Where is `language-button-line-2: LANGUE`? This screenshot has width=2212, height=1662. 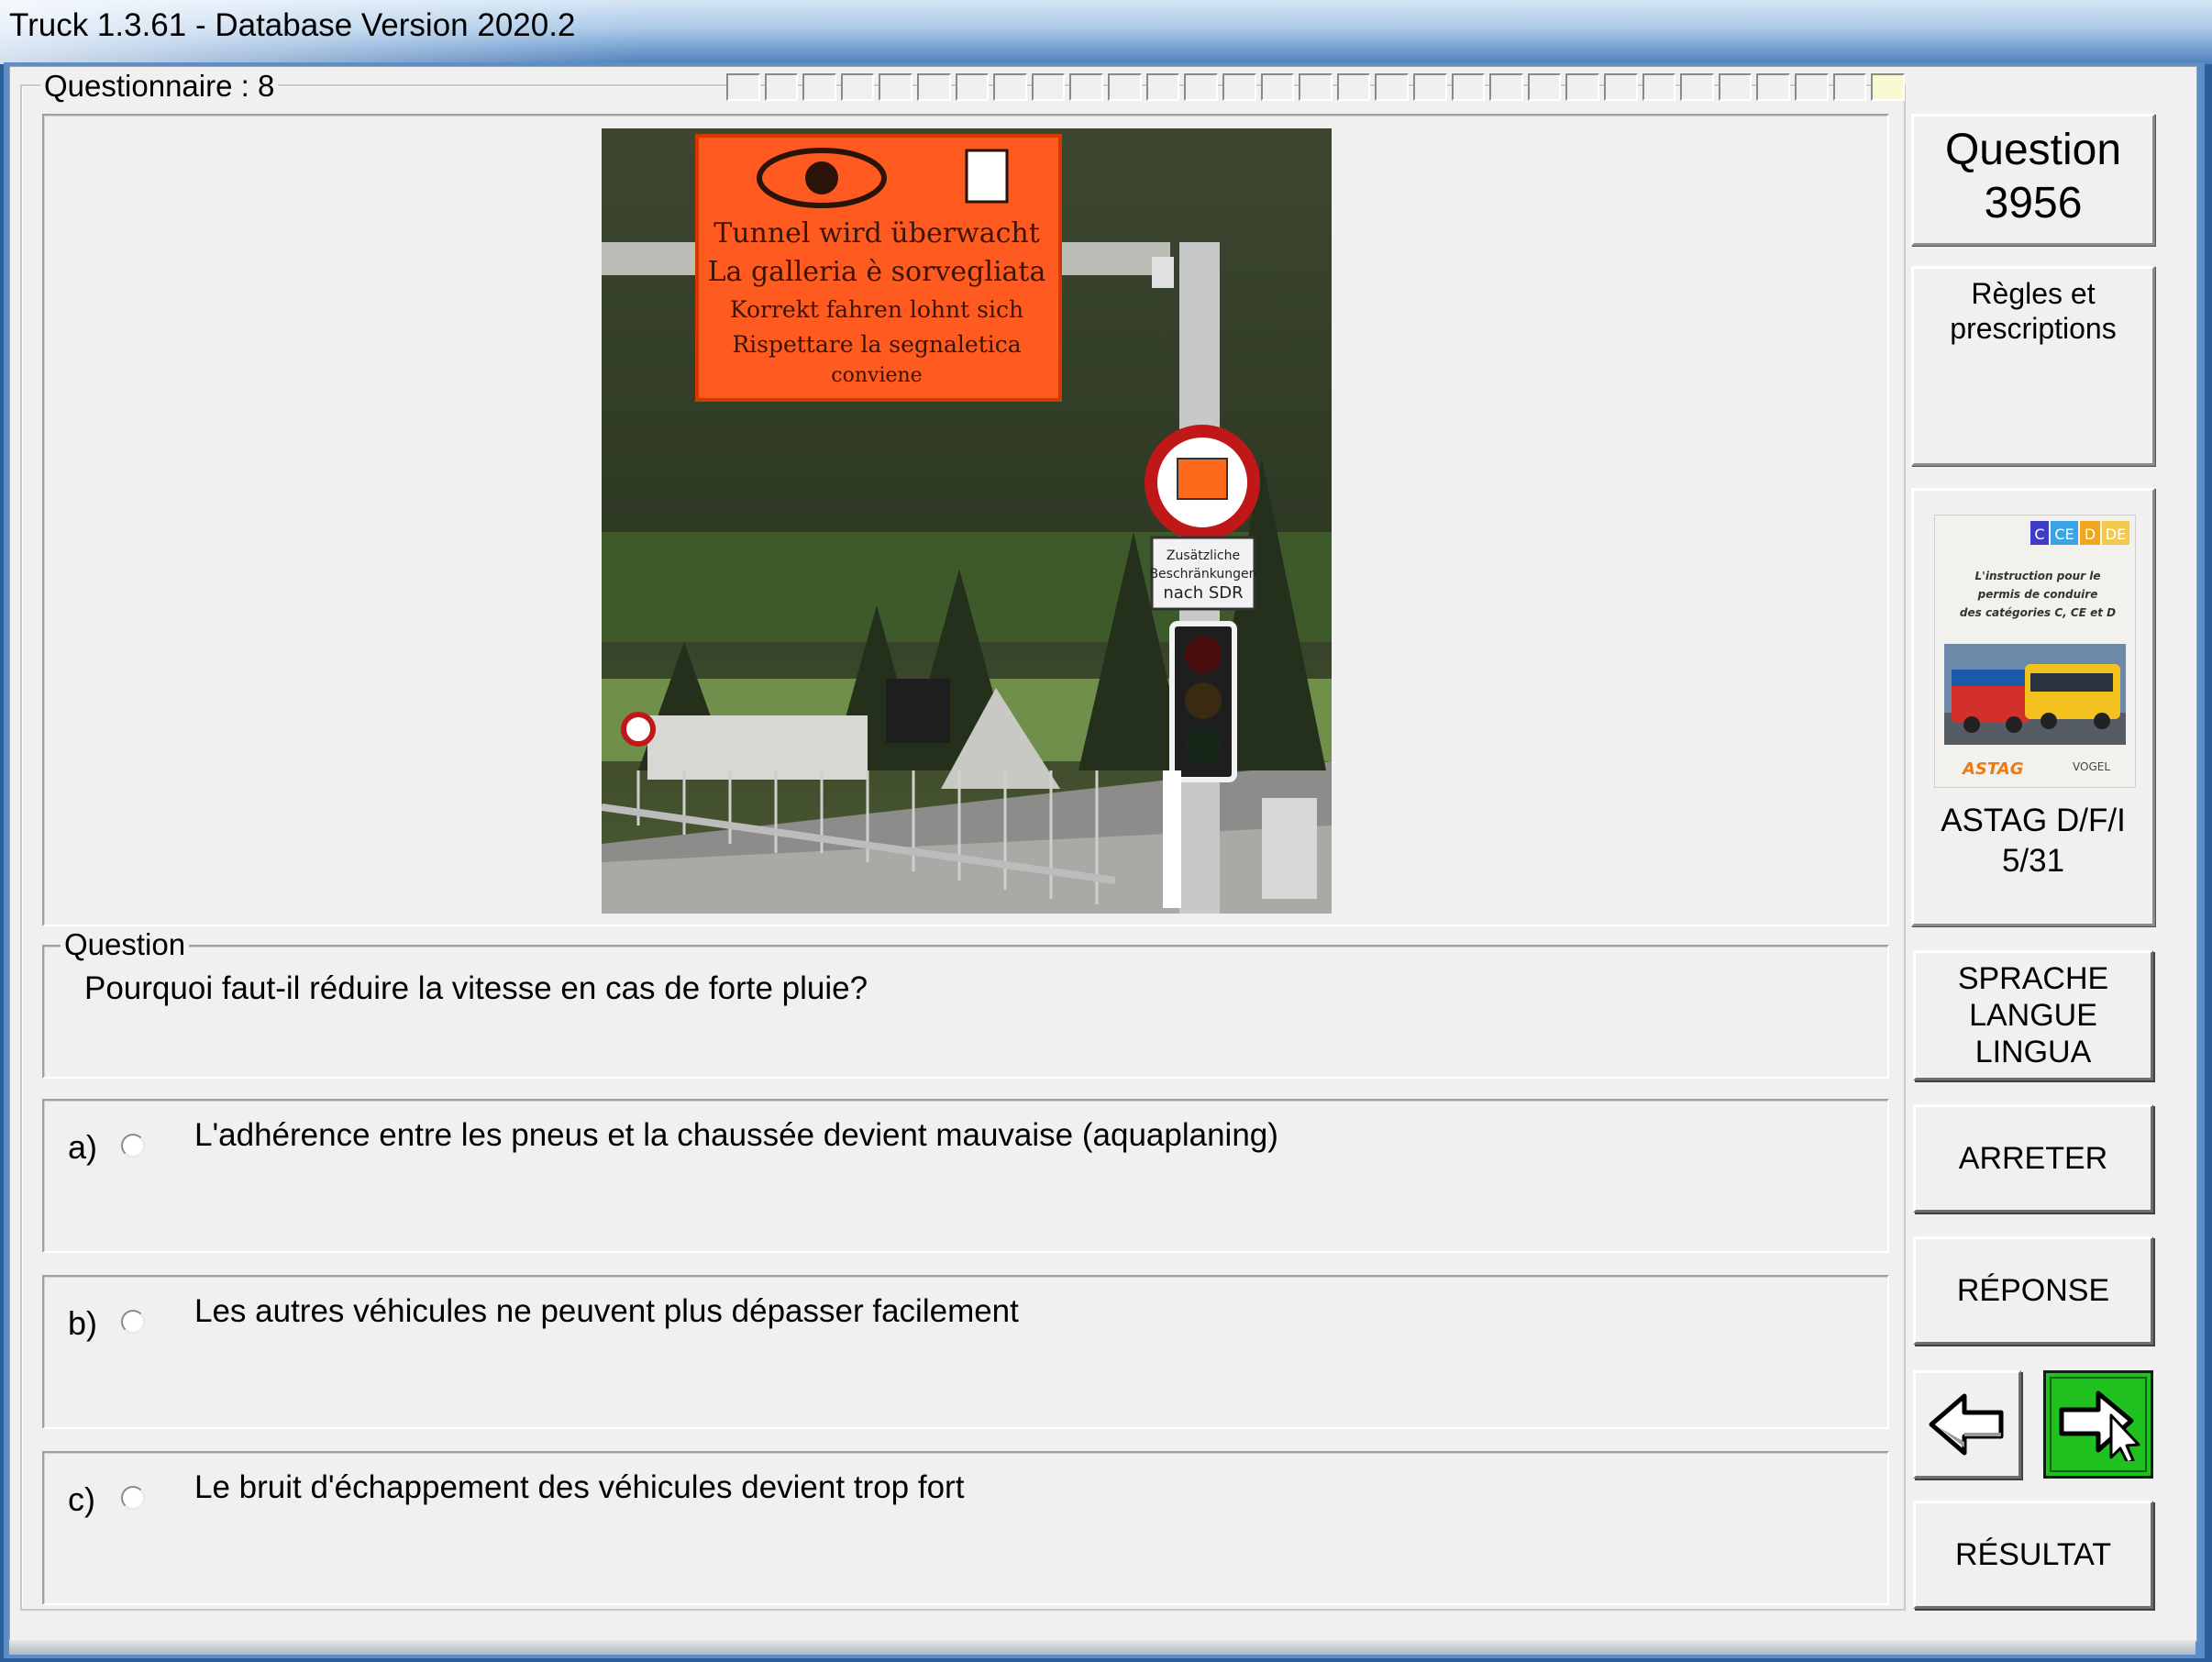 language-button-line-2: LANGUE is located at coordinates (2033, 1015).